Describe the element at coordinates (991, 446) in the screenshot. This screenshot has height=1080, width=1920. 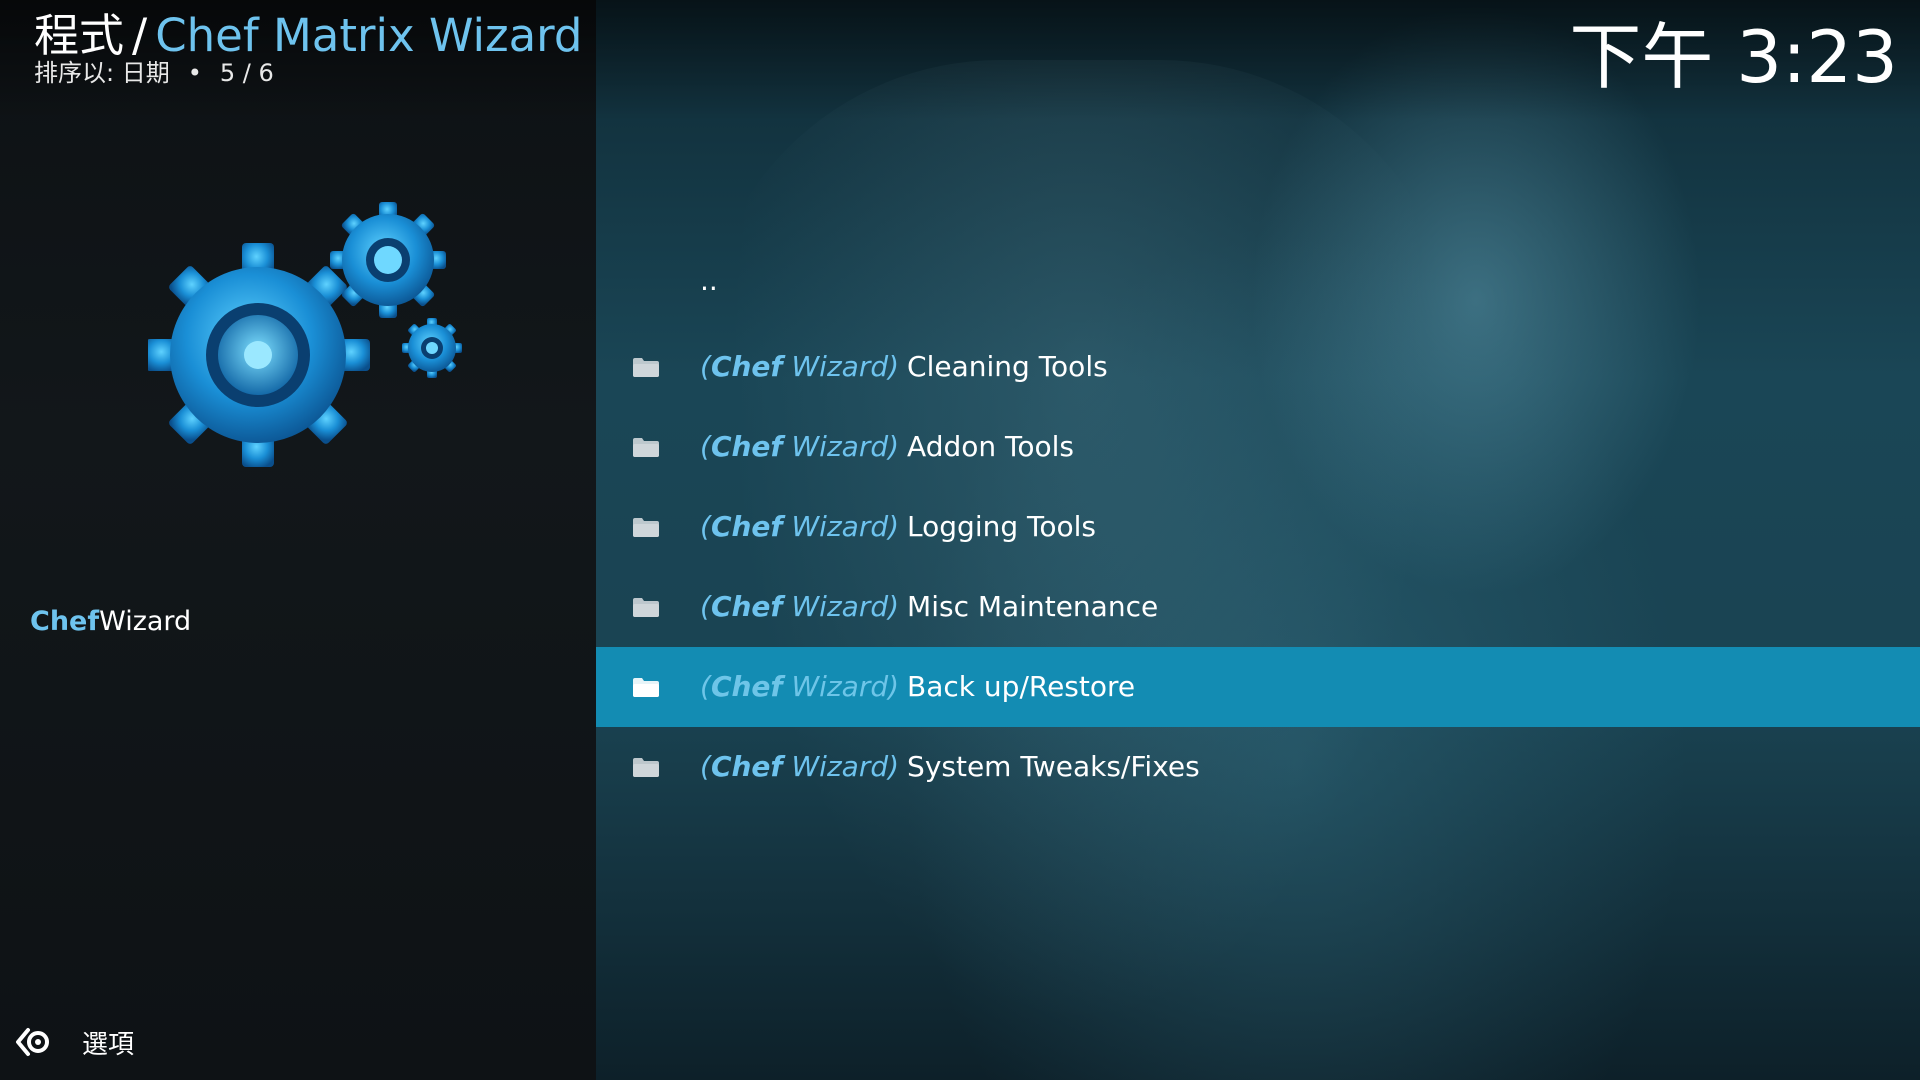
I see `list-item-label: Addon Tools` at that location.